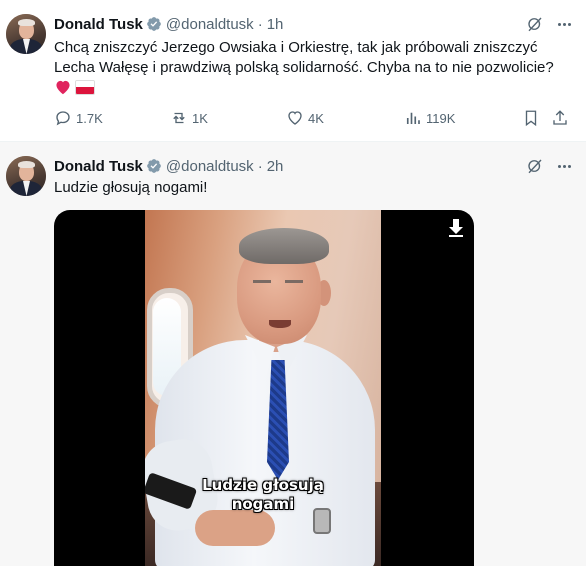 This screenshot has height=566, width=586. What do you see at coordinates (189, 118) in the screenshot?
I see `repost-button: 1K` at bounding box center [189, 118].